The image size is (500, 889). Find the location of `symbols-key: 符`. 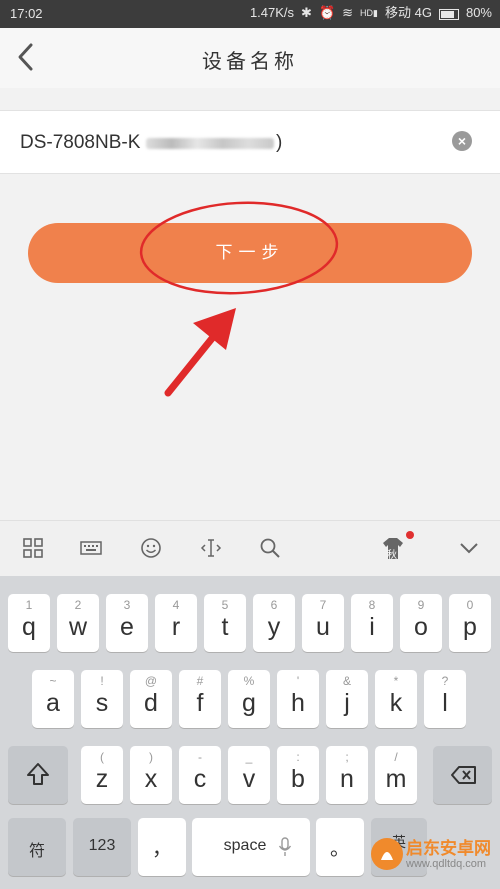

symbols-key: 符 is located at coordinates (37, 847).